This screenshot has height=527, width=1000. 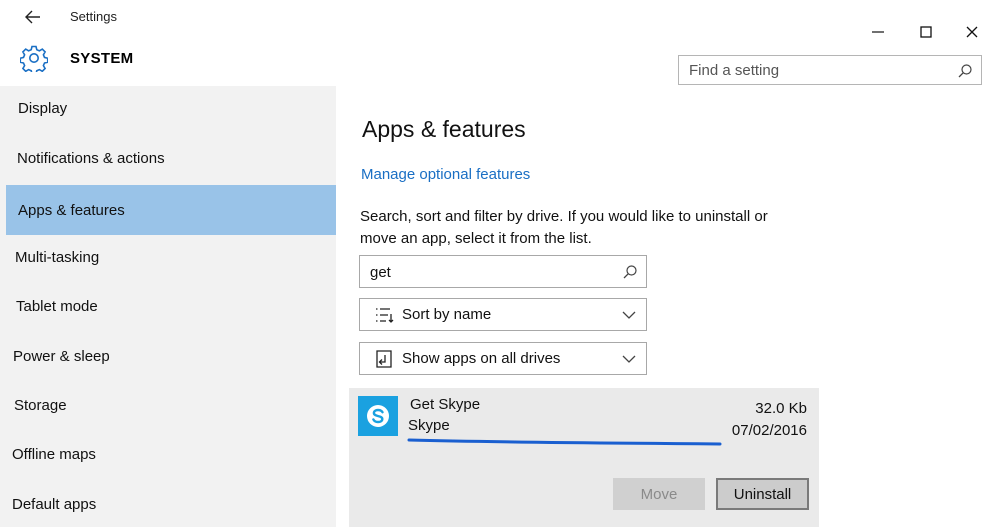 I want to click on title-bar: Settings, so click(x=500, y=19).